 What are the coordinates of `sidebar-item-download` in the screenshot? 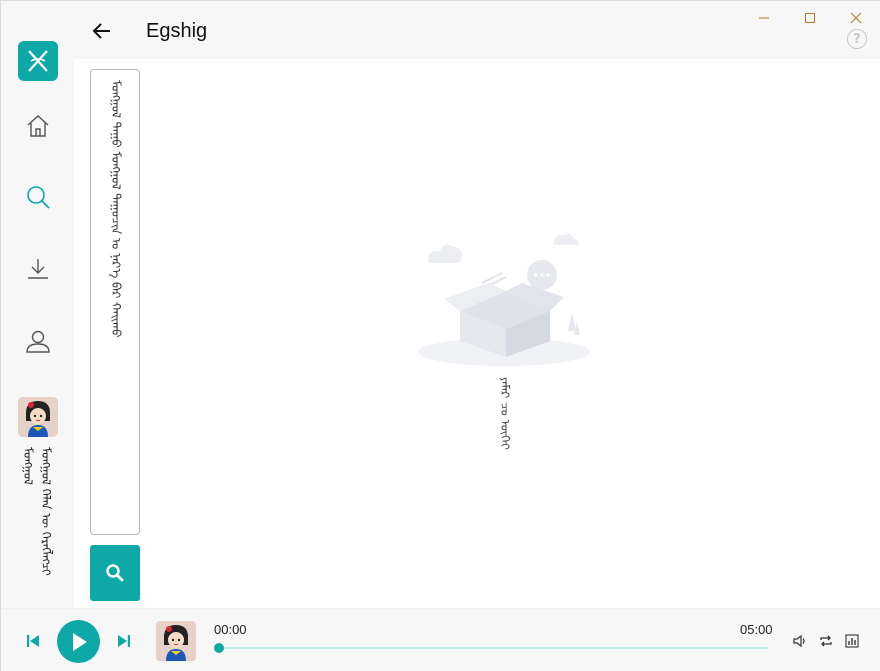 It's located at (38, 269).